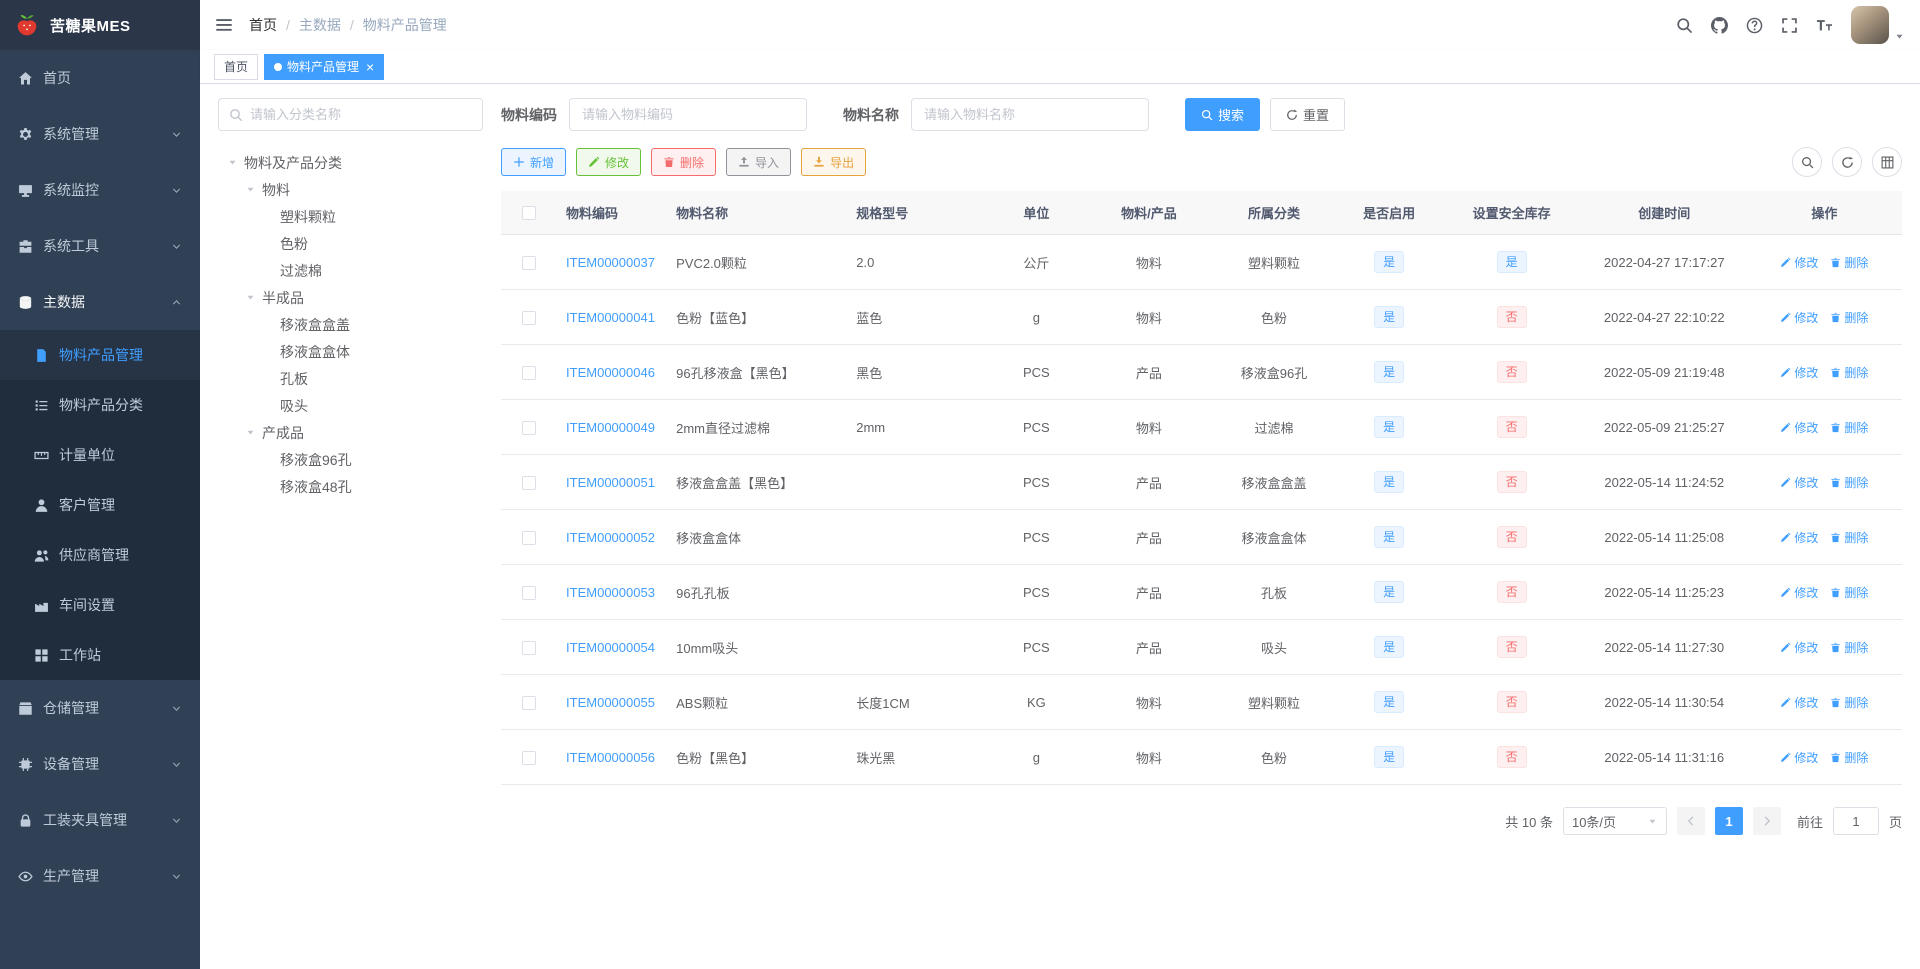  Describe the element at coordinates (100, 25) in the screenshot. I see `brand: 苦糖果MES` at that location.